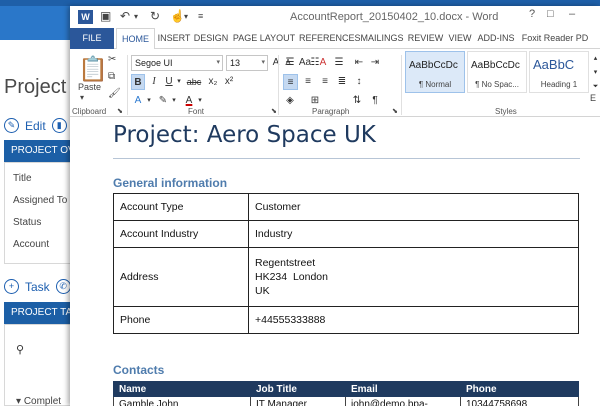 The height and width of the screenshot is (406, 600). I want to click on text-effects-dropdown-icon: ▾, so click(149, 101).